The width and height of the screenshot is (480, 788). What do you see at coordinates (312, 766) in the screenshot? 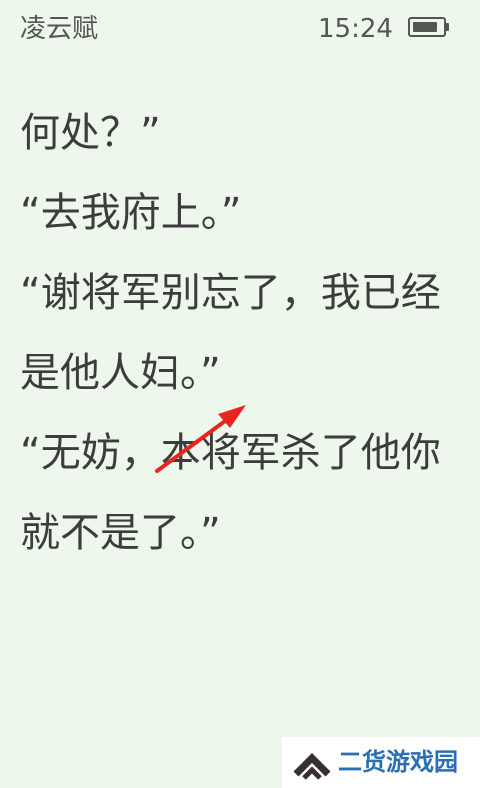
I see `chevron-up-icon` at bounding box center [312, 766].